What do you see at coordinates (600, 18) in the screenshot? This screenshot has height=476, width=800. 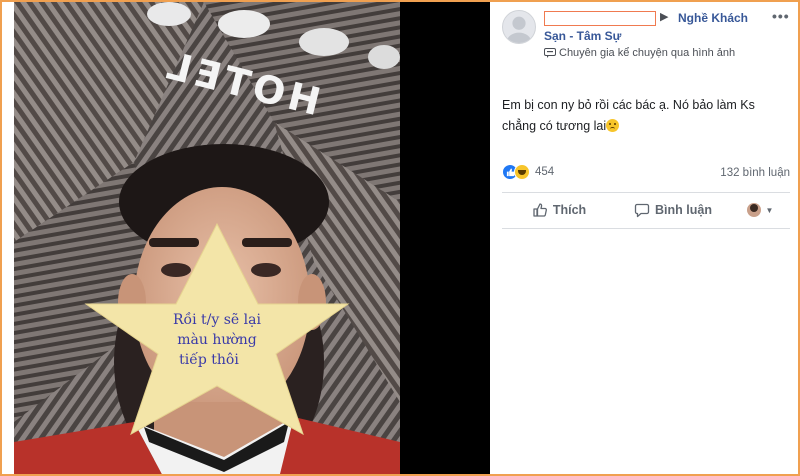 I see `redacted-author-name` at bounding box center [600, 18].